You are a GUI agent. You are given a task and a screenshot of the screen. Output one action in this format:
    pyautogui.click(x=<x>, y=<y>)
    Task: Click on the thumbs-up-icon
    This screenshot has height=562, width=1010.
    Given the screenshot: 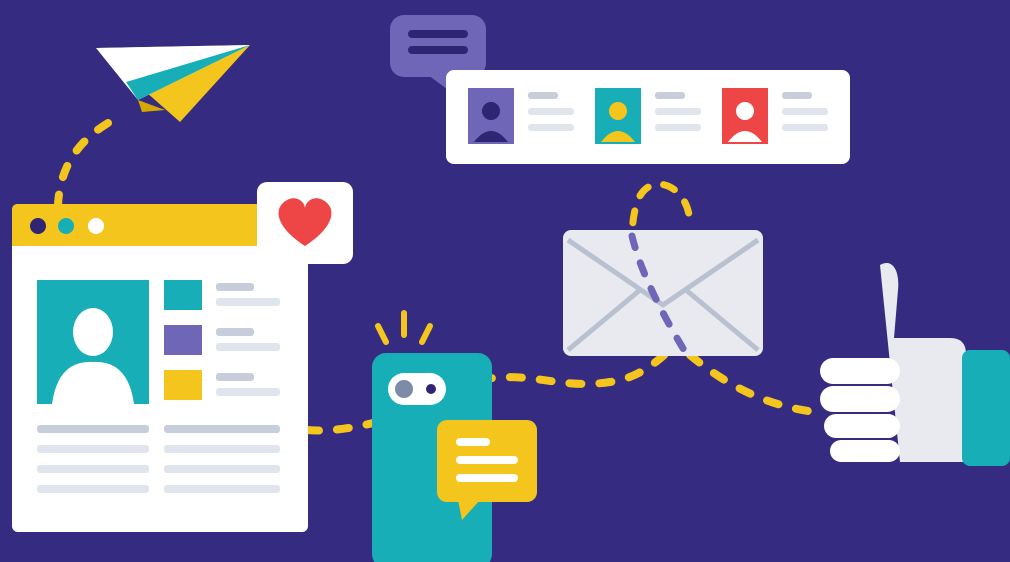 What is the action you would take?
    pyautogui.click(x=915, y=364)
    